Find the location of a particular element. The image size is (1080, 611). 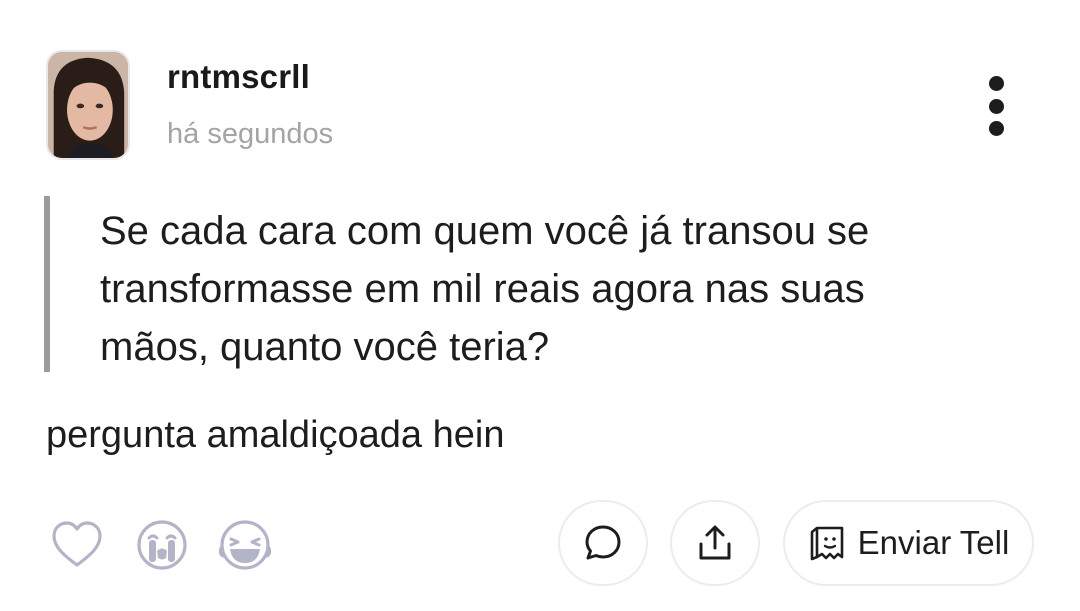

crying-face-icon is located at coordinates (162, 545).